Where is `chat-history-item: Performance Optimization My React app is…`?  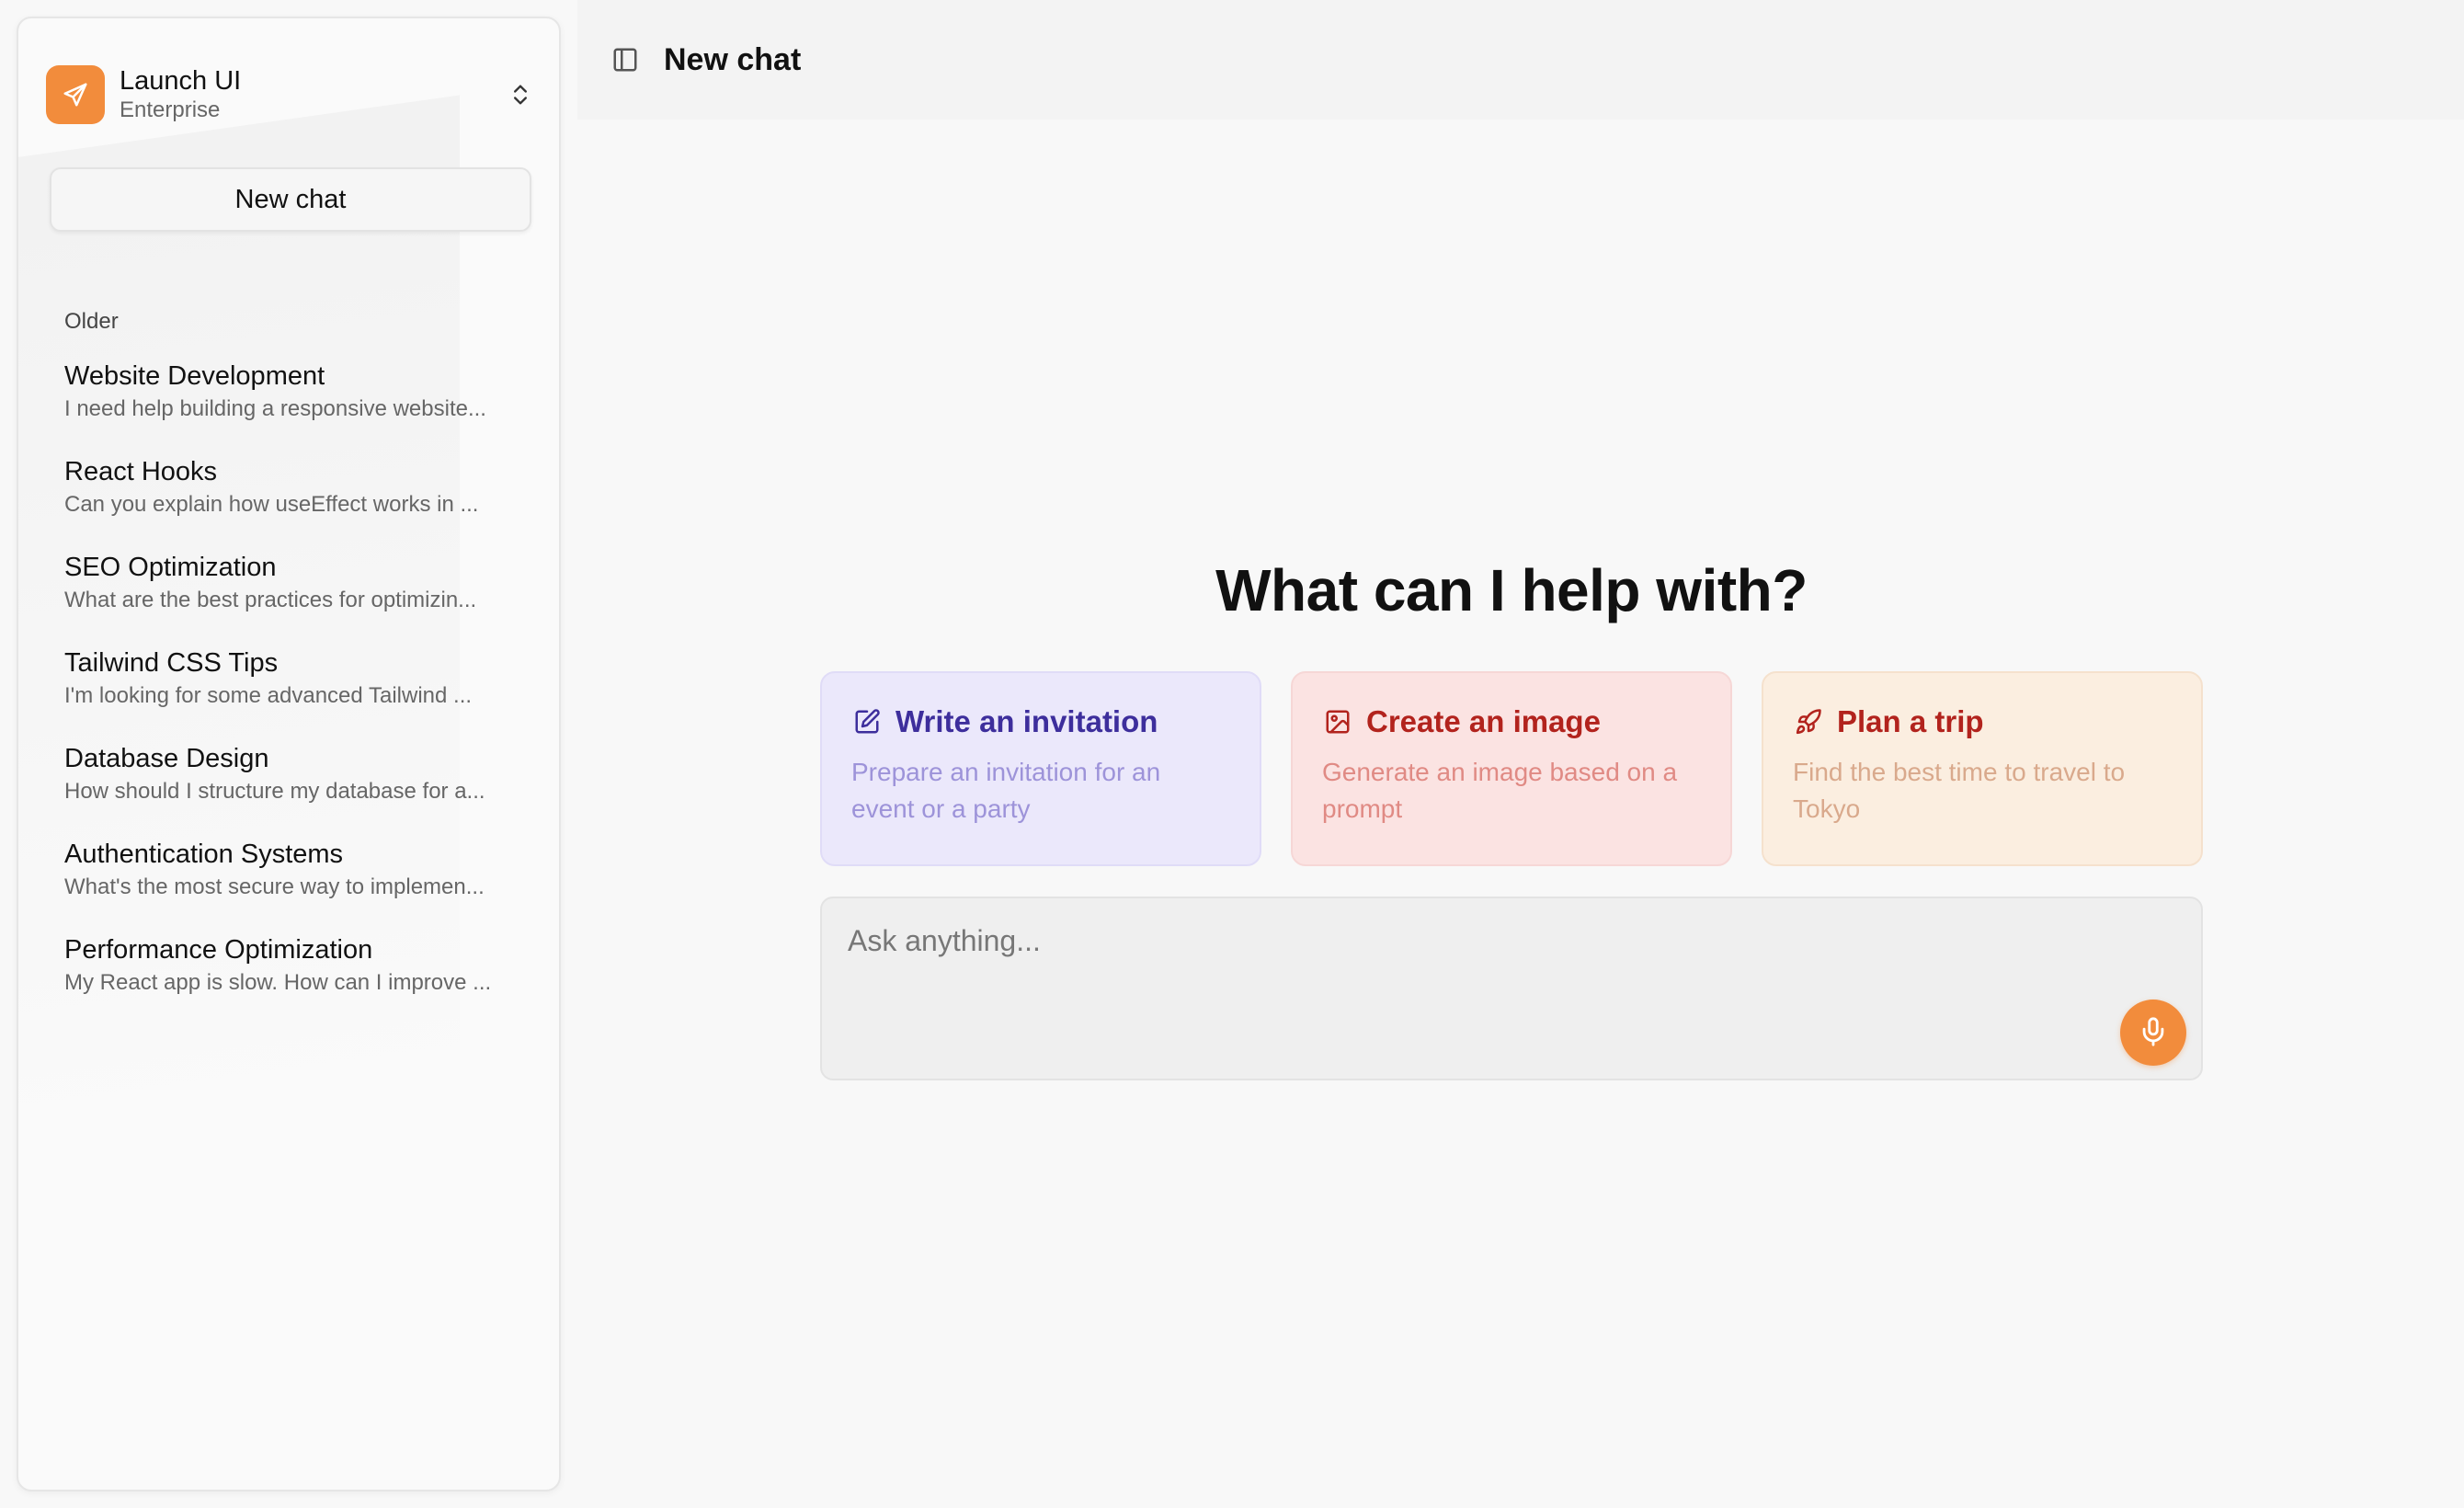 chat-history-item: Performance Optimization My React app is… is located at coordinates (303, 980).